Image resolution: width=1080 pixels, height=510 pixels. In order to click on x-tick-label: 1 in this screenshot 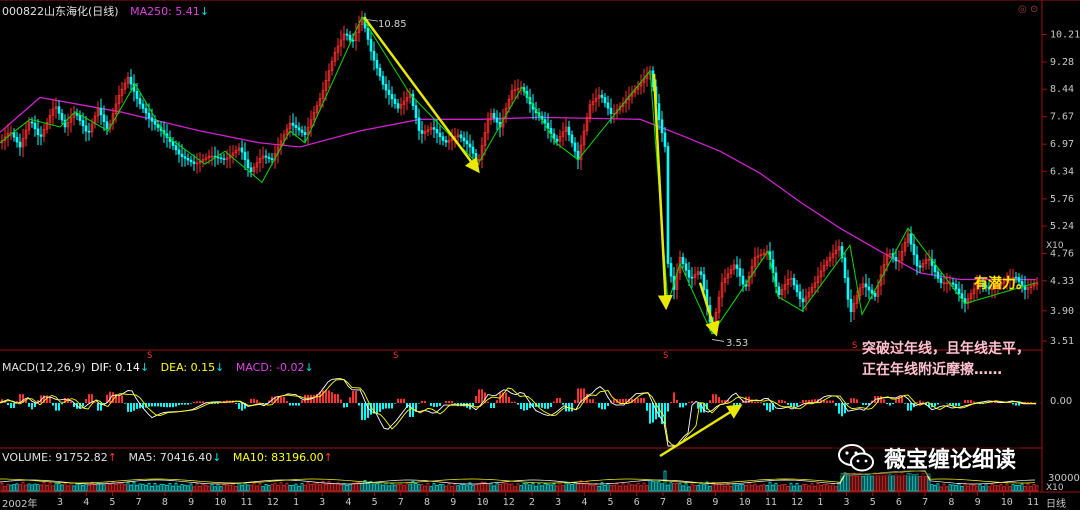, I will do `click(296, 502)`.